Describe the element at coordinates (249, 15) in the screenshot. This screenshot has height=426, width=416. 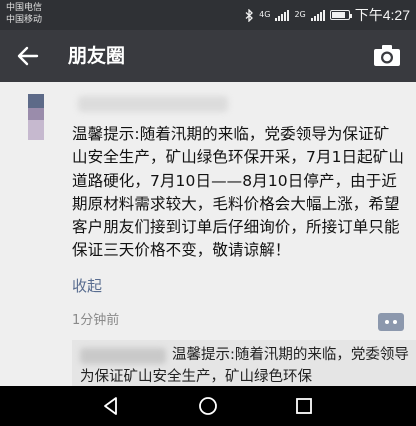
I see `bluetooth-icon` at that location.